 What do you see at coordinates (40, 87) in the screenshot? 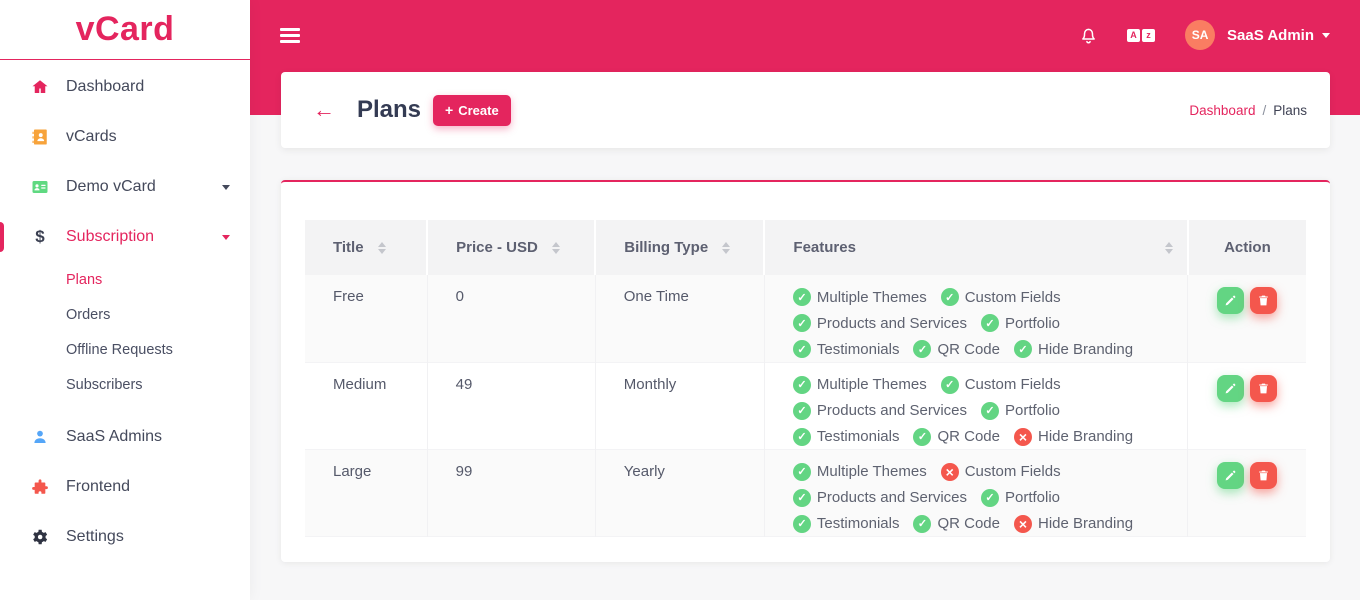
I see `home-icon` at bounding box center [40, 87].